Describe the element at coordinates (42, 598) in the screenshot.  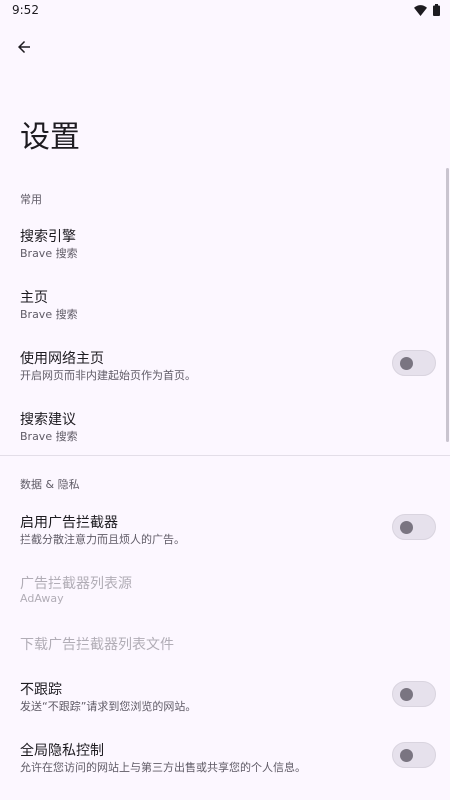
I see `setting-subtitle: AdAway` at that location.